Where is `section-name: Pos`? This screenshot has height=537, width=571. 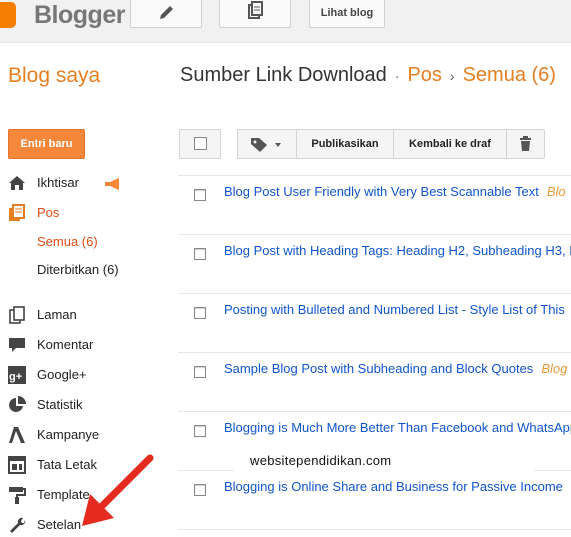
section-name: Pos is located at coordinates (424, 75).